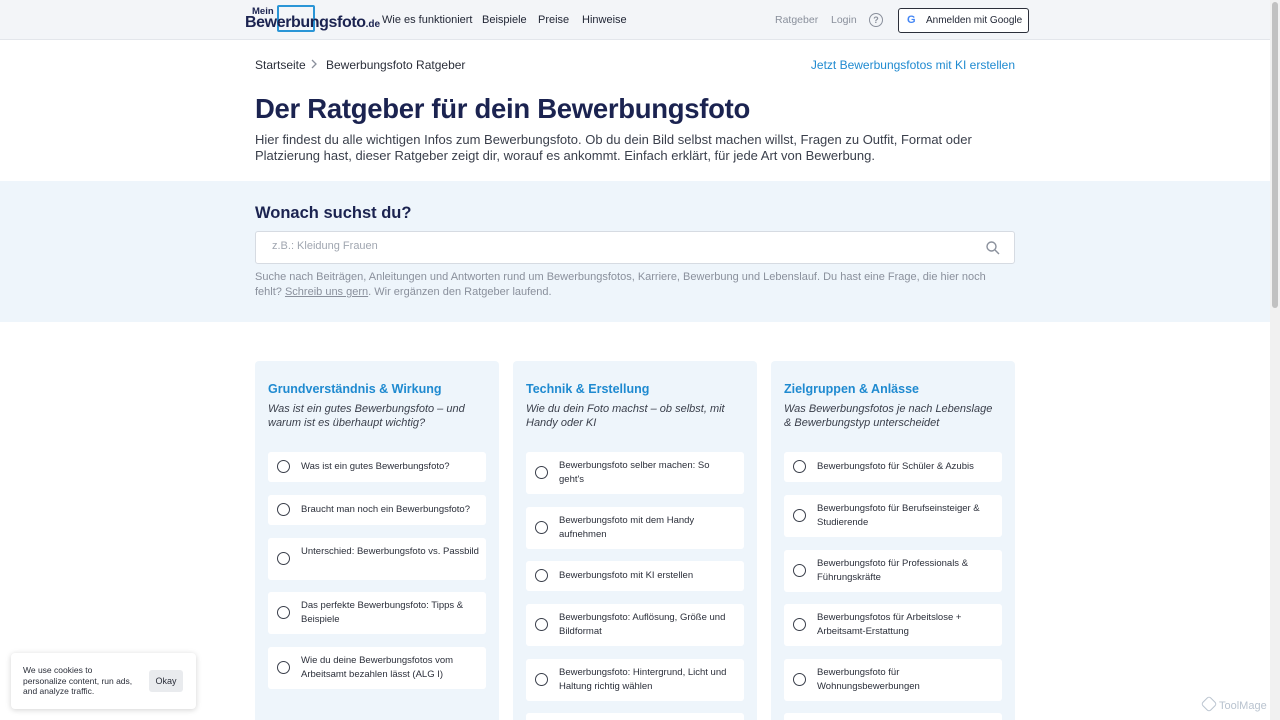 This screenshot has height=720, width=1280. I want to click on question-circle-icon: ?, so click(876, 20).